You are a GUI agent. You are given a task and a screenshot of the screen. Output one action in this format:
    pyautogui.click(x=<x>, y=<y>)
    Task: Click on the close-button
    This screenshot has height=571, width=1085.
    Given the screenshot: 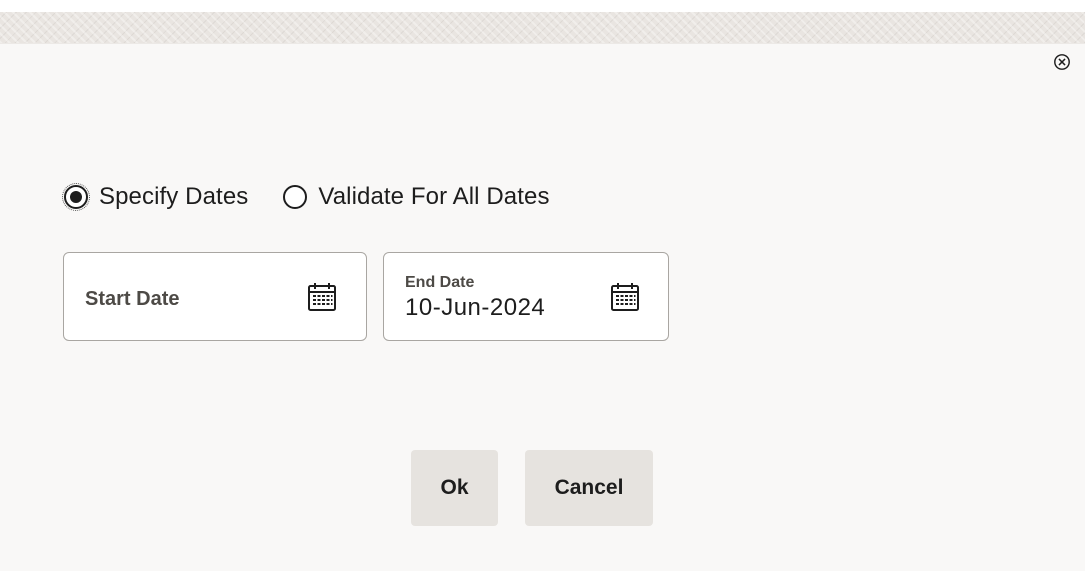 What is the action you would take?
    pyautogui.click(x=1062, y=62)
    